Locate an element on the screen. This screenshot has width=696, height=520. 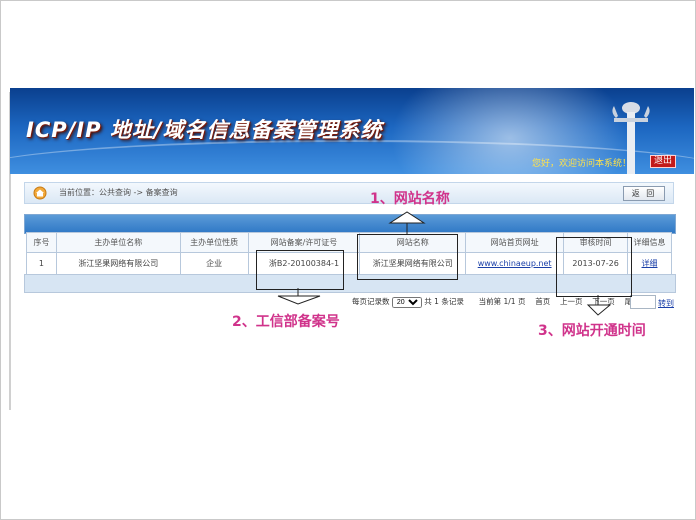
highlight-box-site-name is located at coordinates (407, 257).